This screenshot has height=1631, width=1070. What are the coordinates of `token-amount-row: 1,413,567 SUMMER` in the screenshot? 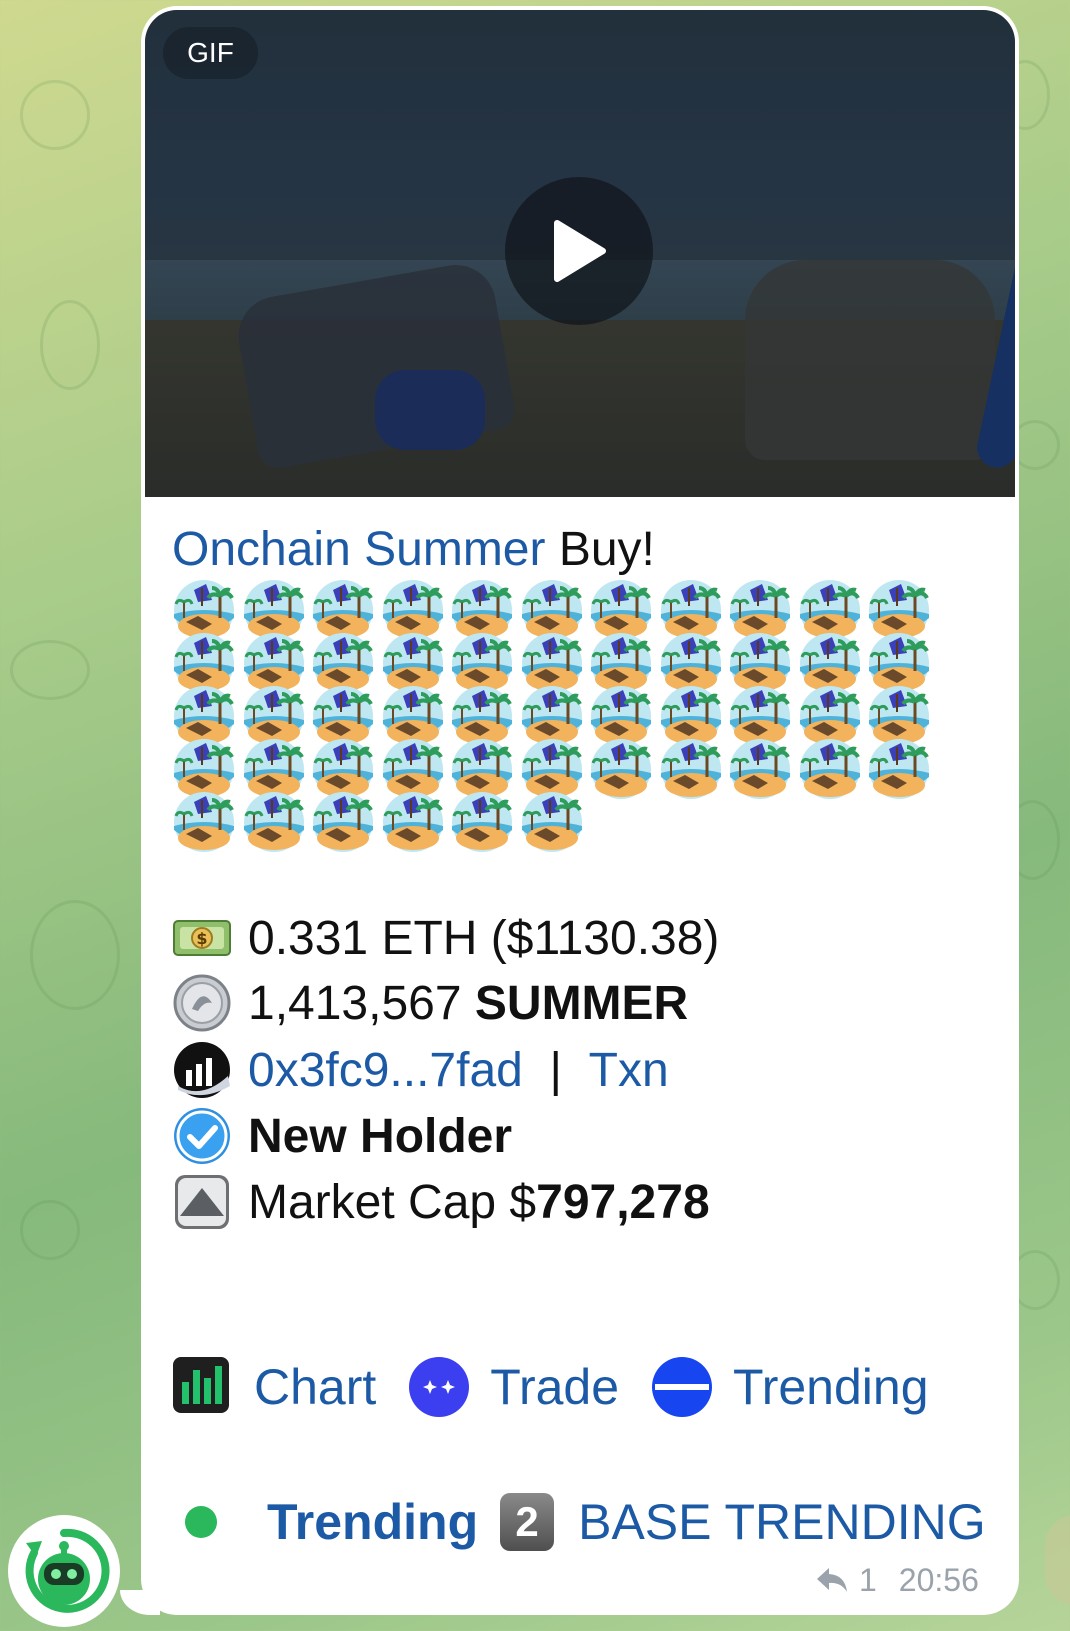 It's located at (430, 1003).